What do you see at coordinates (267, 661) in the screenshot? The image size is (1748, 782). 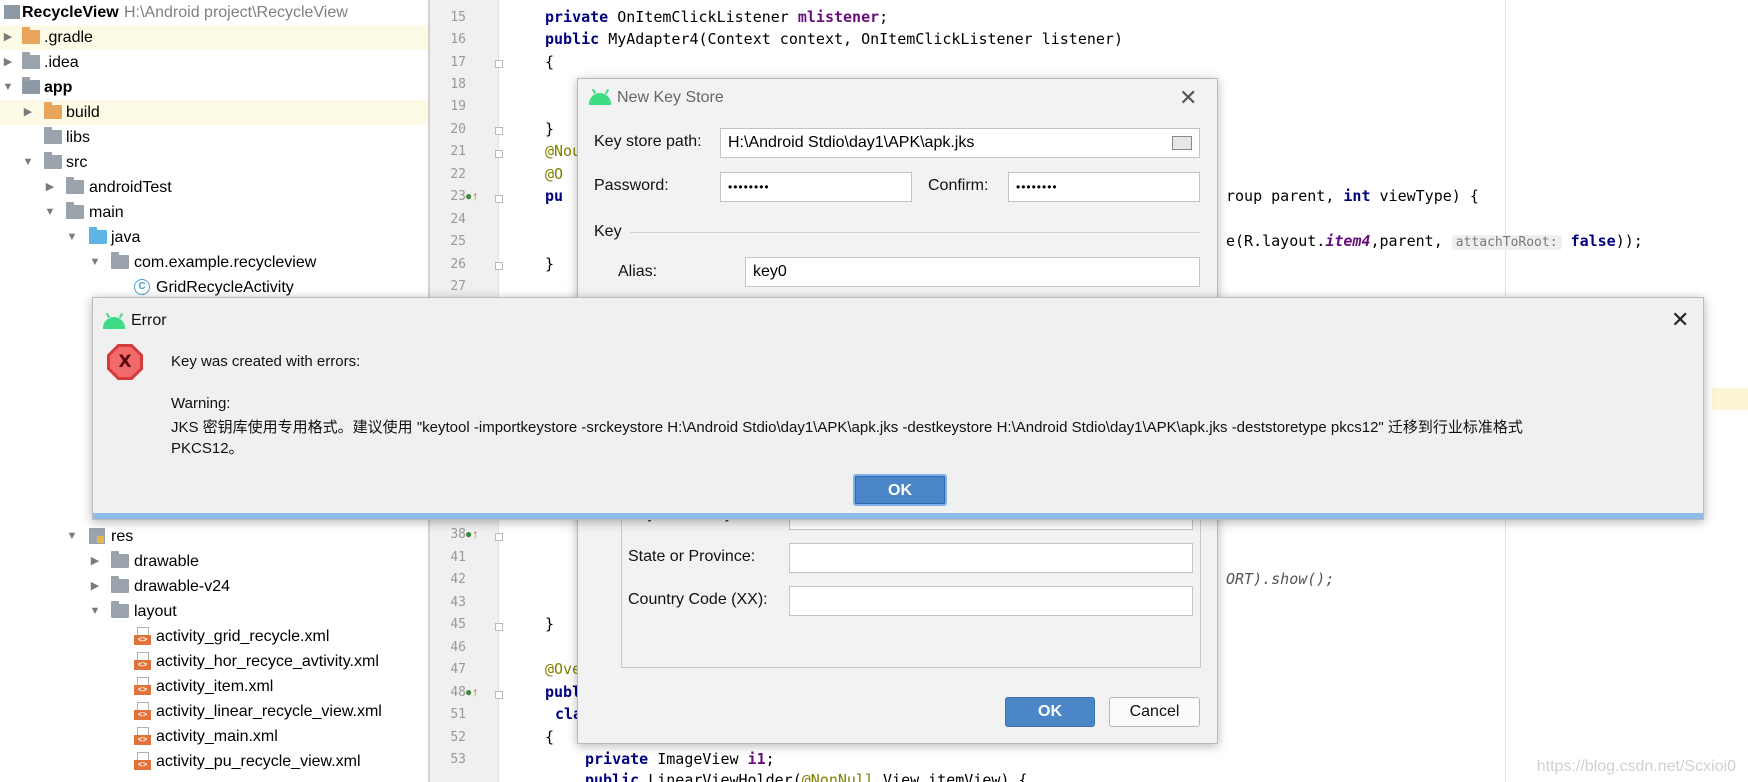 I see `tree-item-label: activity_hor_recyce_avtivity.xml` at bounding box center [267, 661].